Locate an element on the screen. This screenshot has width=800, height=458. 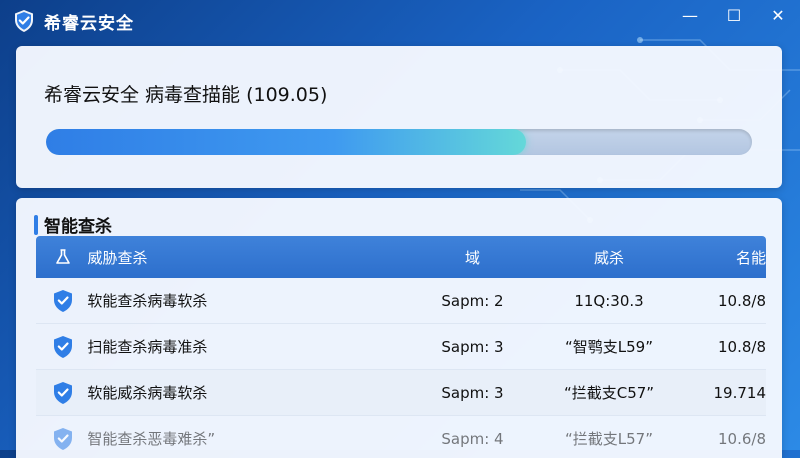
scan-progress-bar is located at coordinates (399, 142).